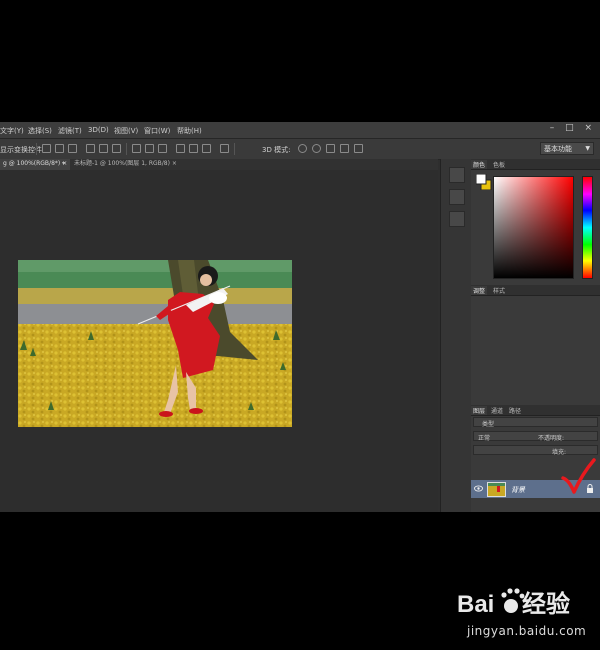  What do you see at coordinates (330, 148) in the screenshot?
I see `3d-pan-icon` at bounding box center [330, 148].